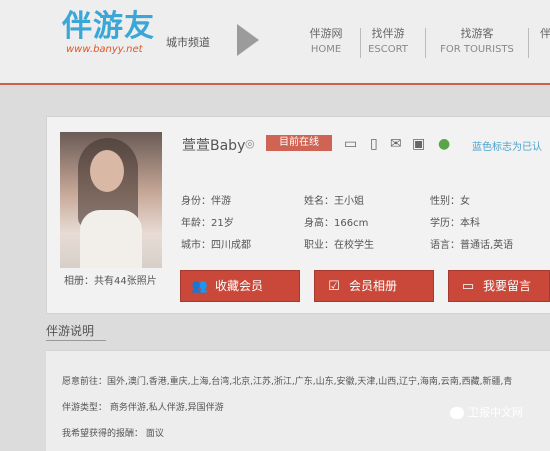 This screenshot has width=550, height=451. What do you see at coordinates (472, 245) in the screenshot?
I see `info-language: 语言：普通话,英语` at bounding box center [472, 245].